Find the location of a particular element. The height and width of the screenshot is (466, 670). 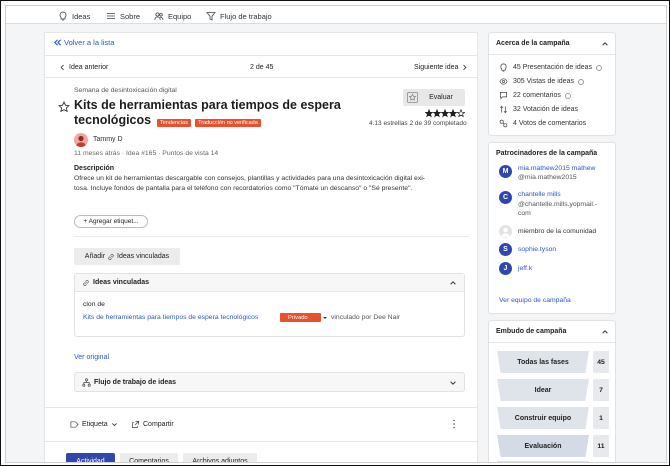

sponsor-item: J jeff.k is located at coordinates (515, 268).